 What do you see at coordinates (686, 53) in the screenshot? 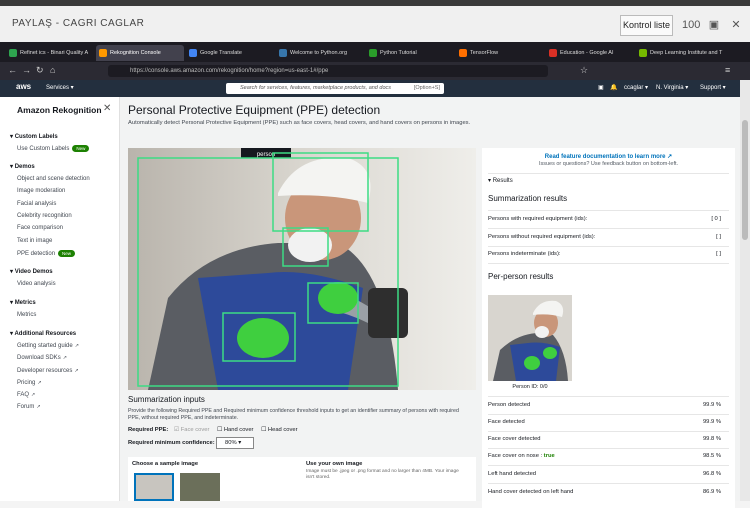
I see `tab-deep-learning: Deep Learning Institute and T` at bounding box center [686, 53].